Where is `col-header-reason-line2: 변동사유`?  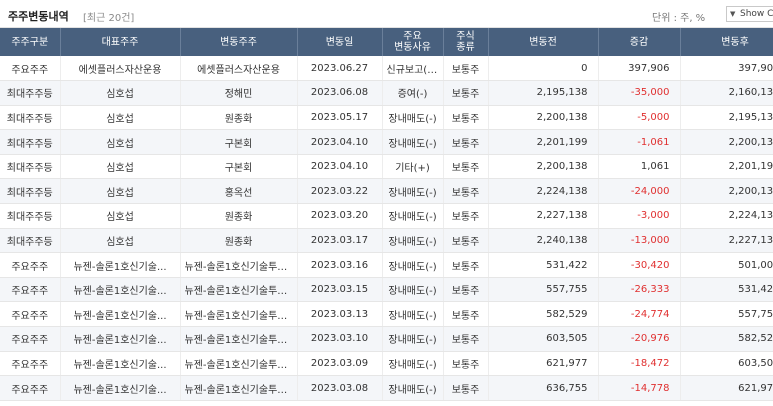 col-header-reason-line2: 변동사유 is located at coordinates (412, 47).